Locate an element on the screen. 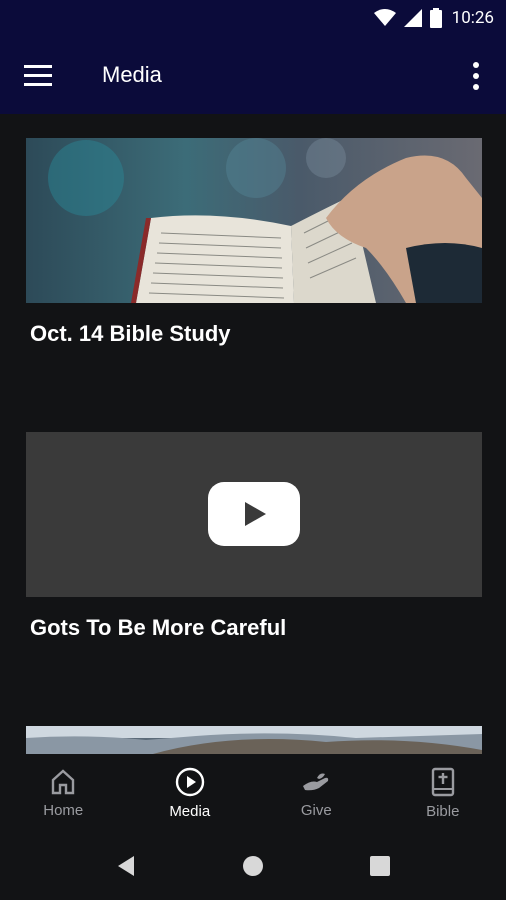  home-icon is located at coordinates (63, 781).